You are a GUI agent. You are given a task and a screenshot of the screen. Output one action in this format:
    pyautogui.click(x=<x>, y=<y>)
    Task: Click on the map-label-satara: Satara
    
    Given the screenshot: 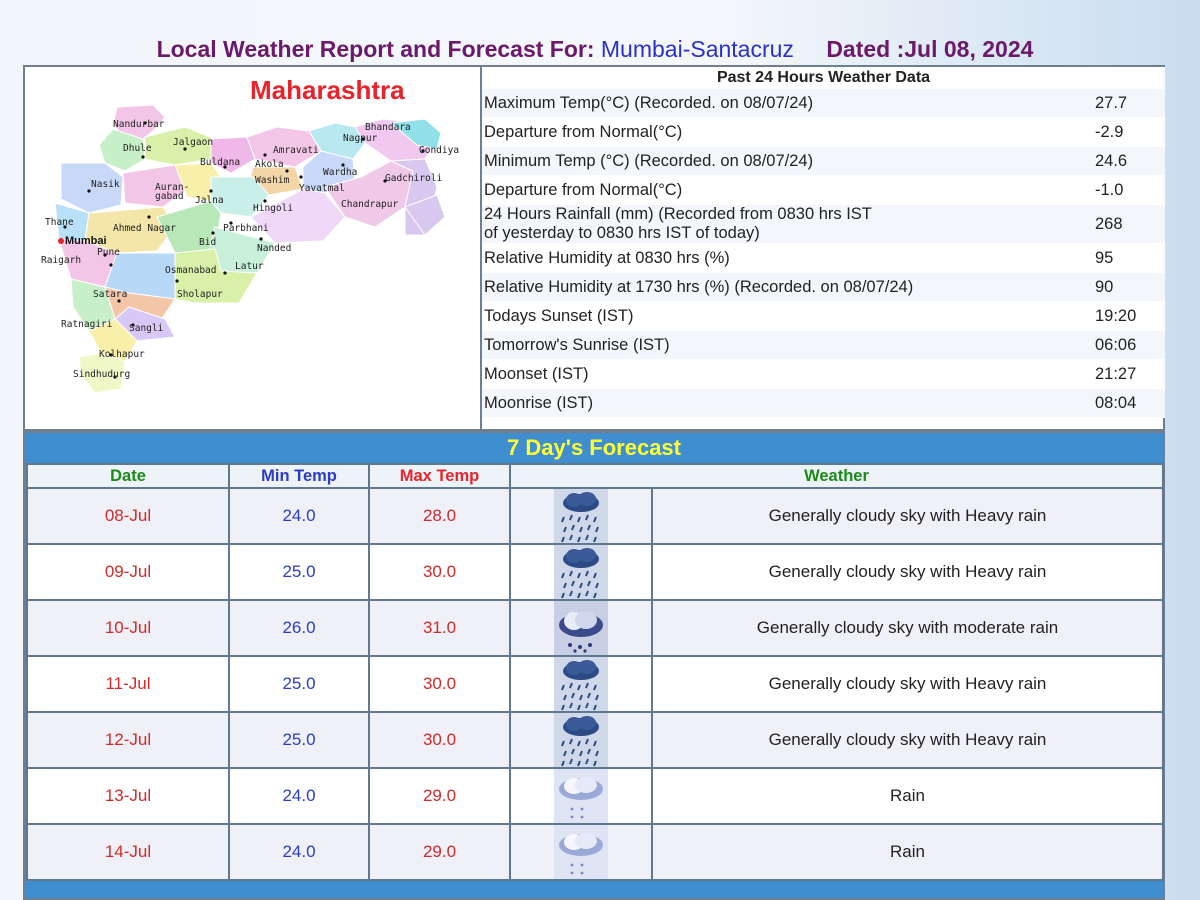 What is the action you would take?
    pyautogui.click(x=110, y=294)
    